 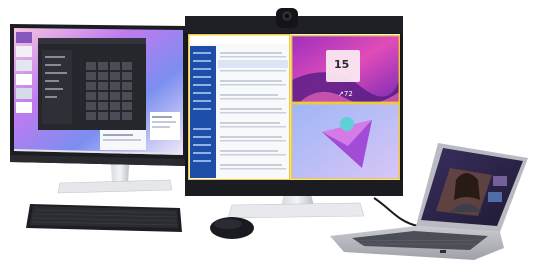 I want to click on weather-temp: ↗72, so click(x=345, y=94).